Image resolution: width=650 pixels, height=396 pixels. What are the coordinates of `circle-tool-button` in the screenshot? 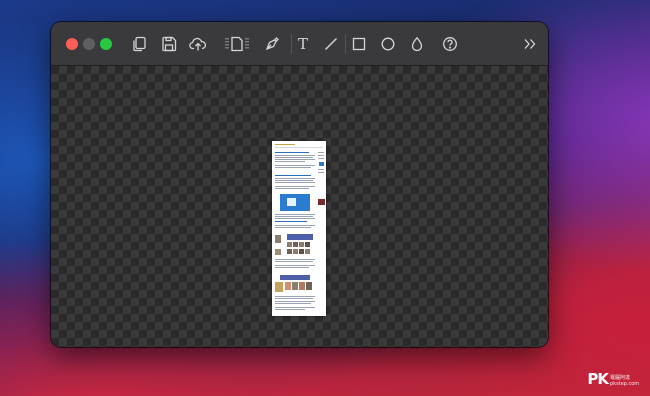 It's located at (388, 44).